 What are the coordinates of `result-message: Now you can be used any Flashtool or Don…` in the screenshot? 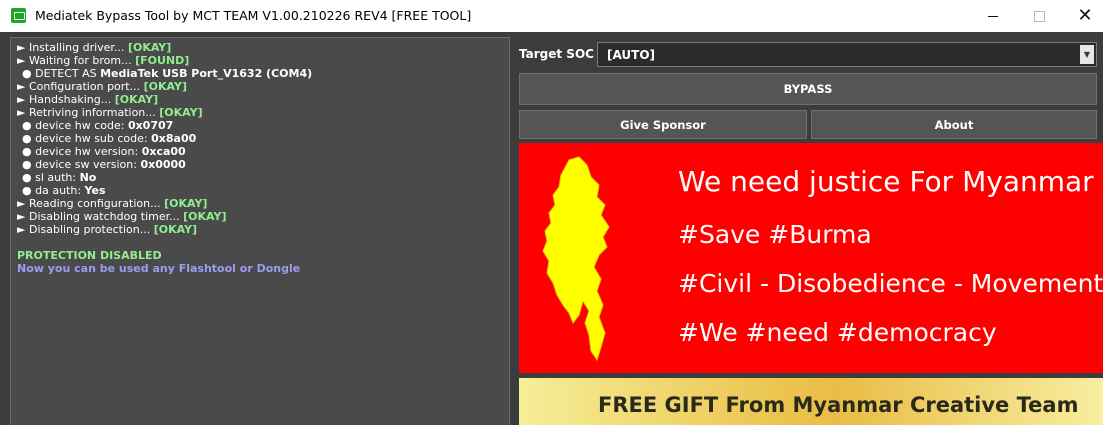 It's located at (159, 268).